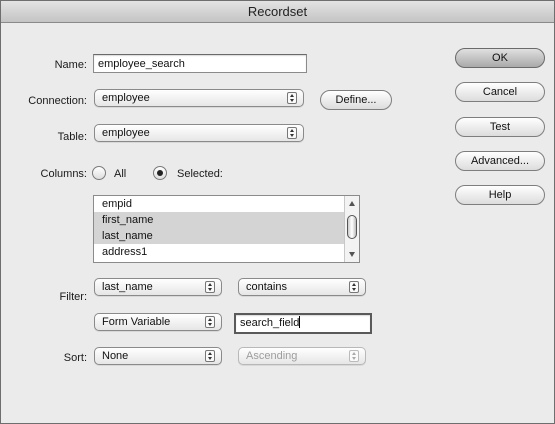  Describe the element at coordinates (219, 220) in the screenshot. I see `list-item: first_name` at that location.